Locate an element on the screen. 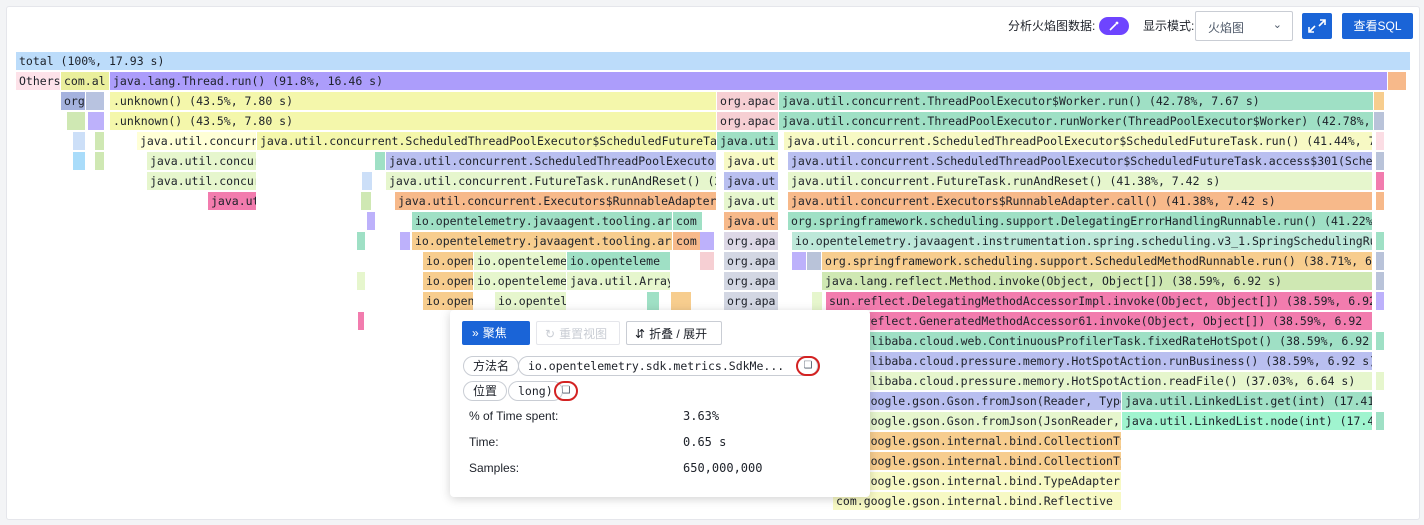  view-sql-button: 查看SQL is located at coordinates (1377, 26).